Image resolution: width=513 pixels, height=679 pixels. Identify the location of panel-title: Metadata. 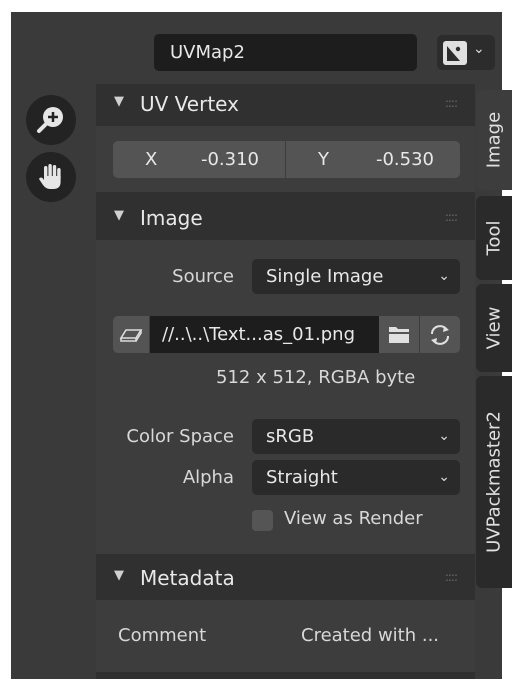
(187, 578).